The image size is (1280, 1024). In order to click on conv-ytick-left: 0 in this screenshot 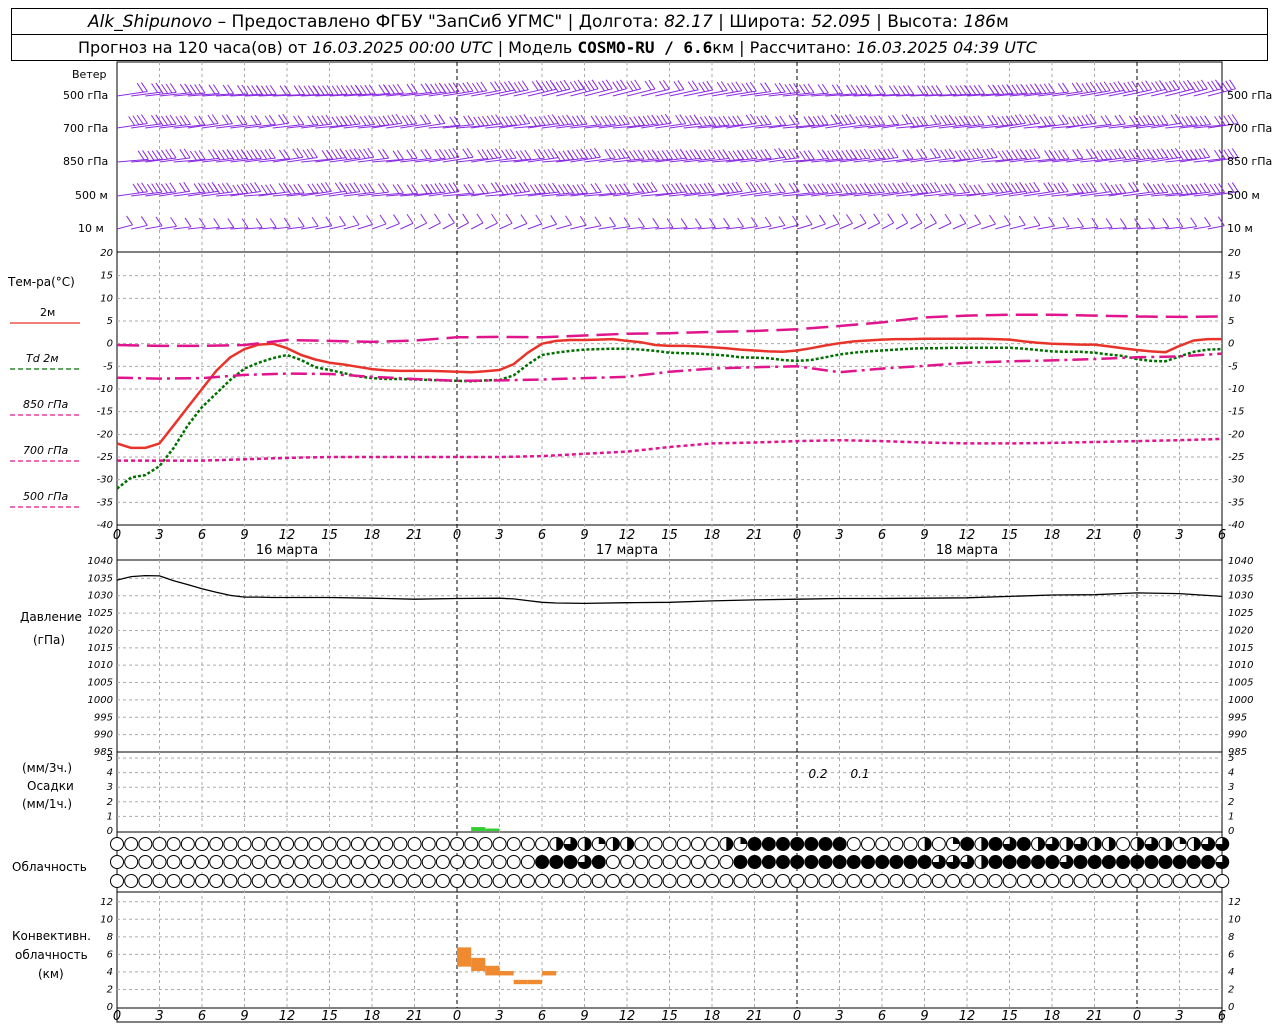, I will do `click(110, 1007)`.